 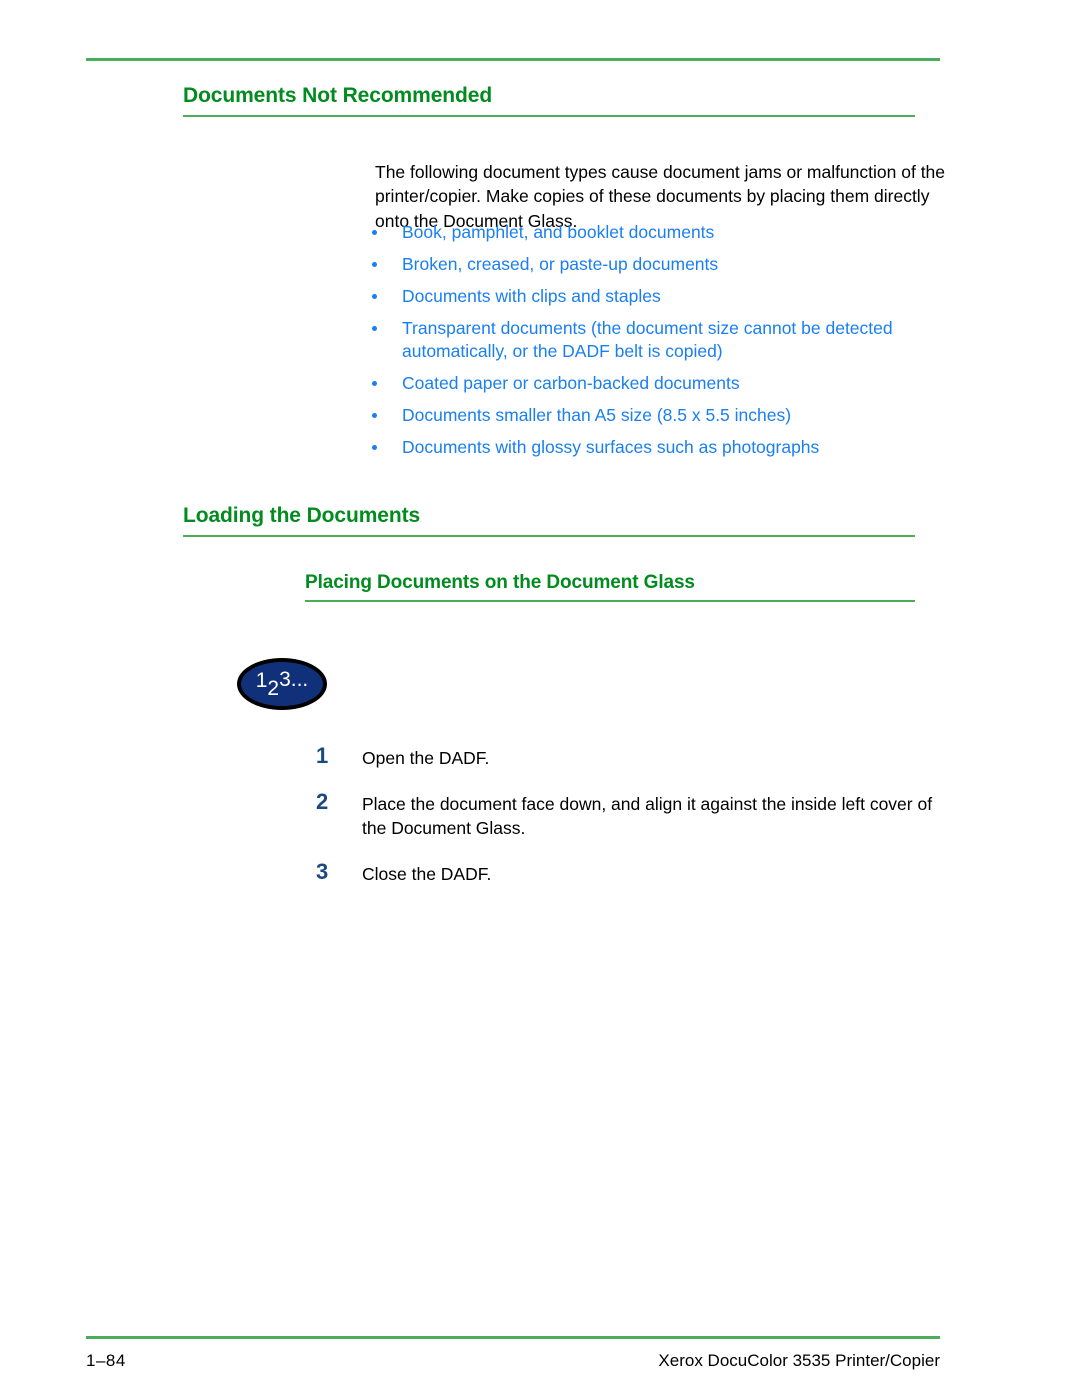 I want to click on placing-heading: Placing Documents on the Document Glass, so click(x=500, y=582).